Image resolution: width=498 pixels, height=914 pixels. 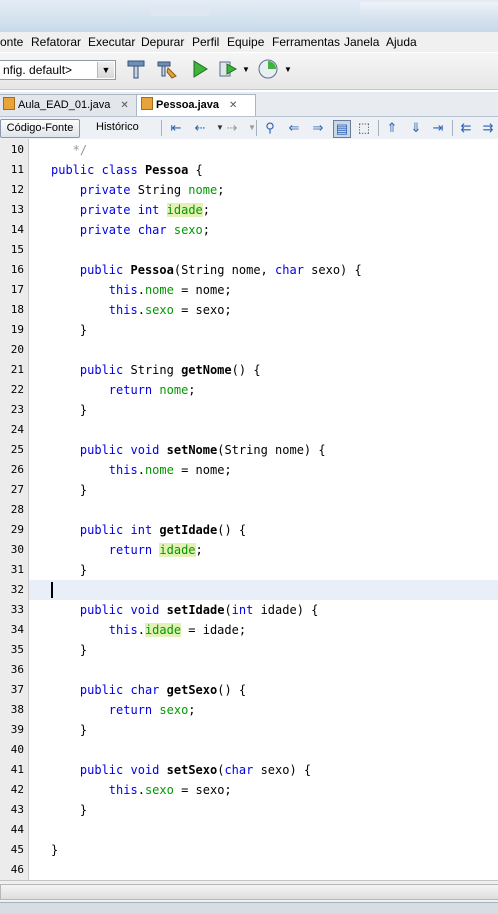 What do you see at coordinates (167, 70) in the screenshot?
I see `clean-build-icon` at bounding box center [167, 70].